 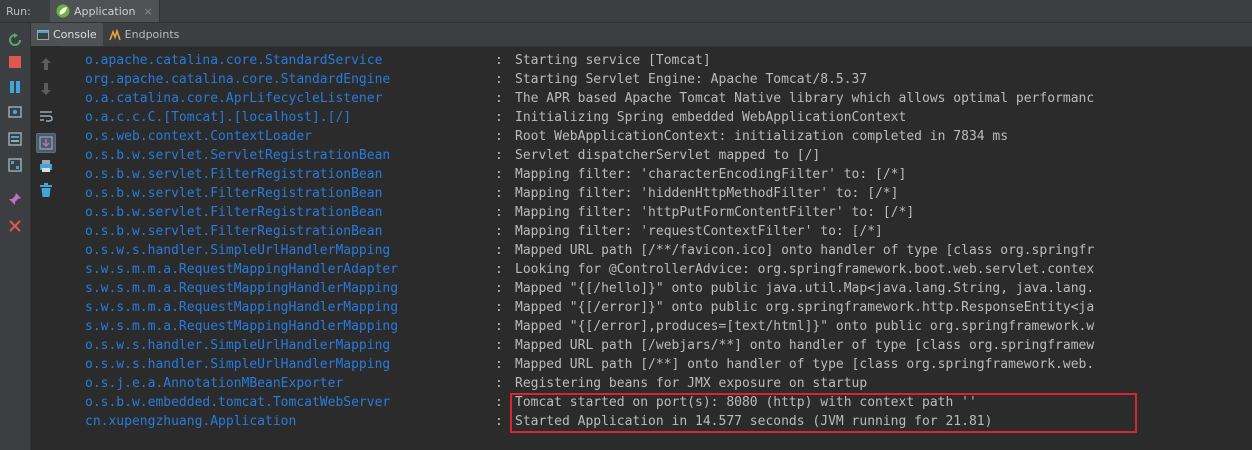 I want to click on log-logger-name: org.apache.catalina.core.StandardEngine, so click(x=290, y=79).